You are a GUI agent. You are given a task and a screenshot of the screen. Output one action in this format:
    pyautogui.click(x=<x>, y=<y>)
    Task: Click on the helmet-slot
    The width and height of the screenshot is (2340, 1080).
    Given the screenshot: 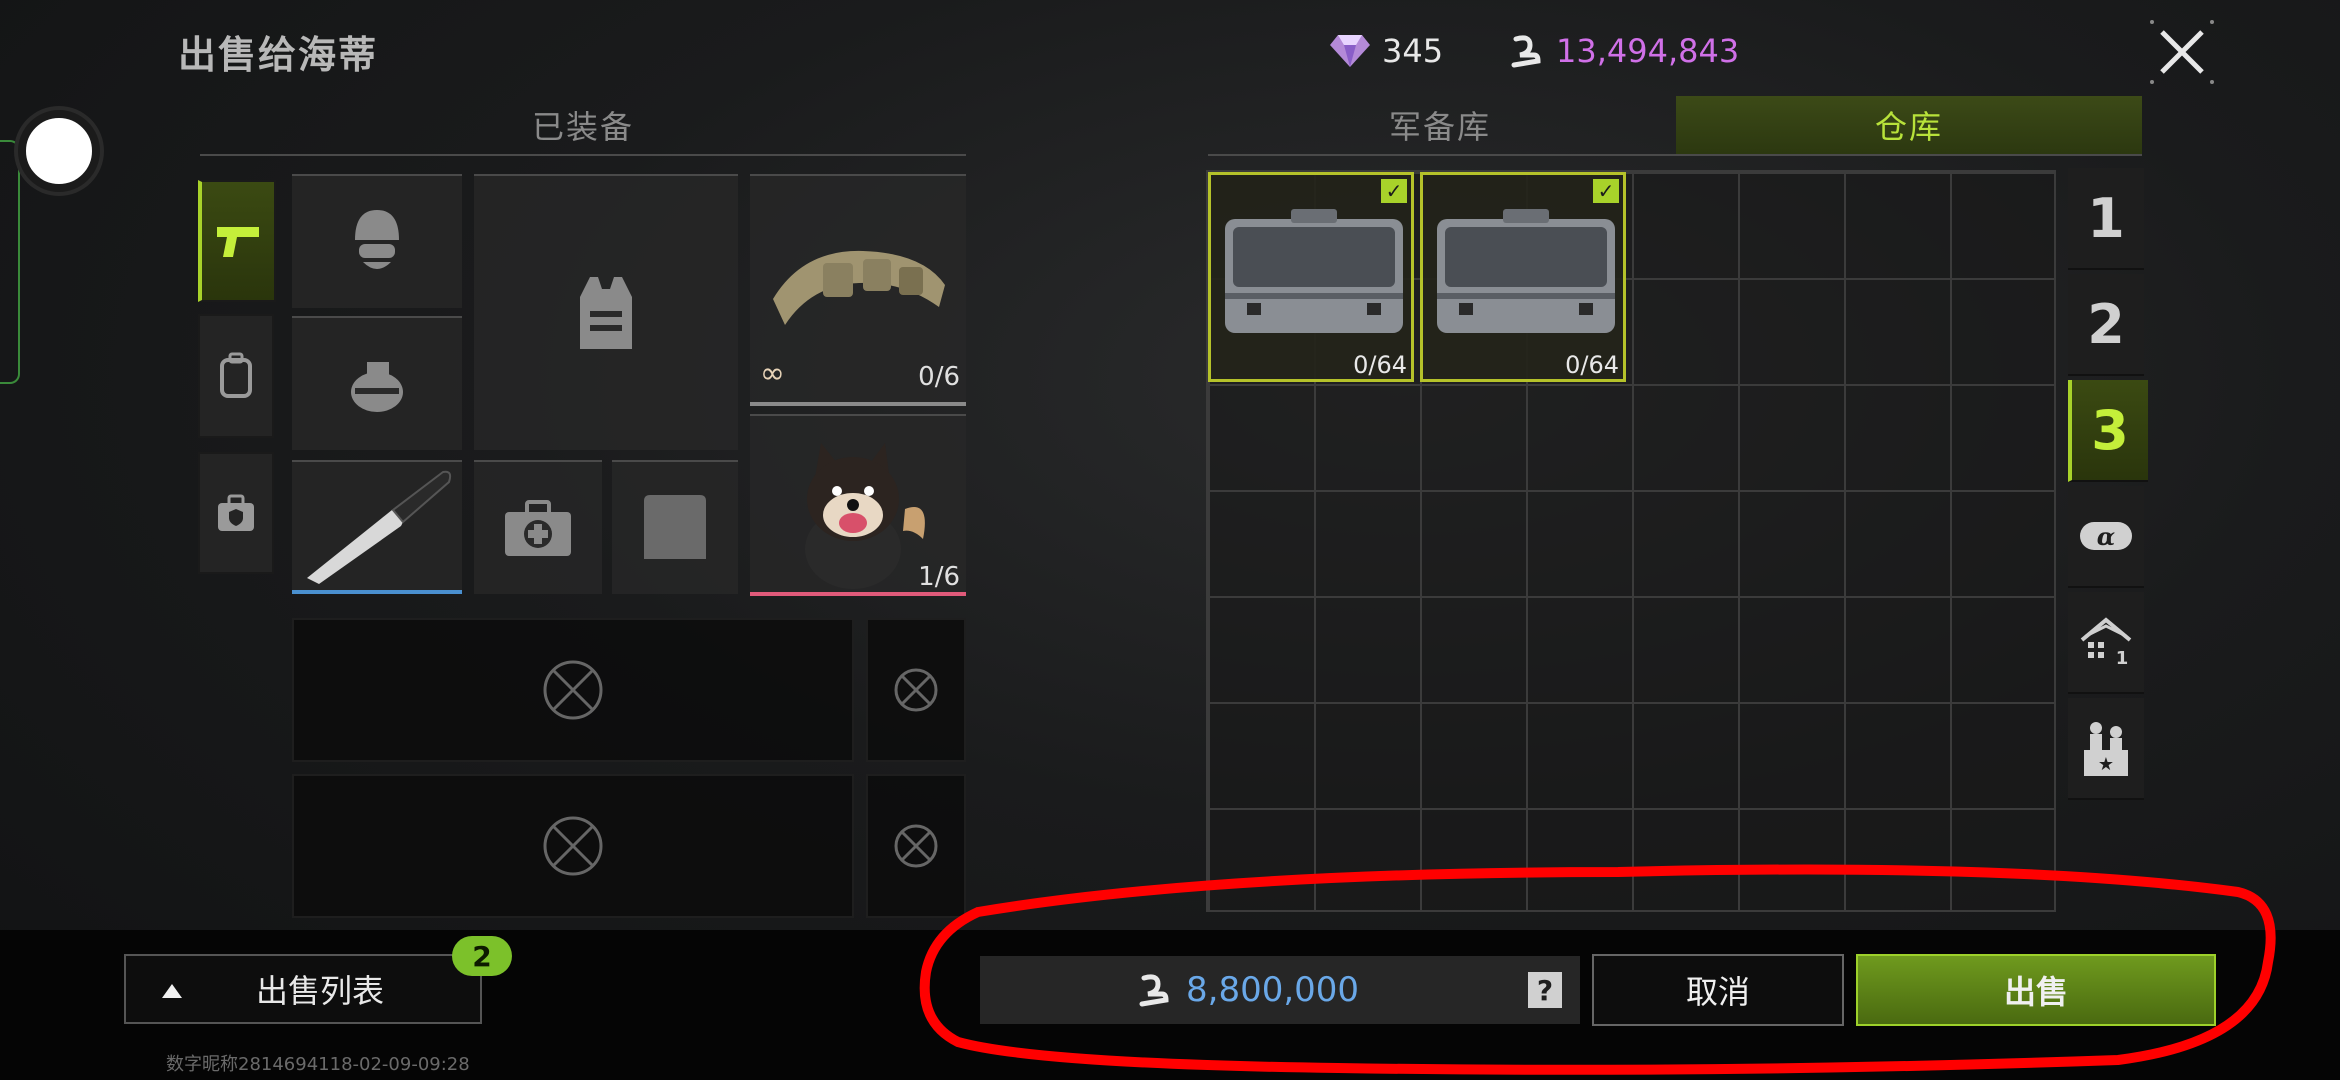 What is the action you would take?
    pyautogui.click(x=377, y=241)
    